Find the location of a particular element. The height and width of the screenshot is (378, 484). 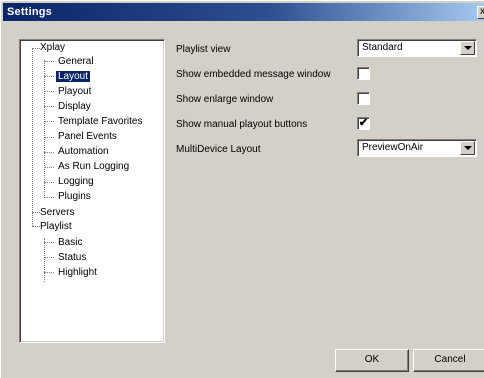

tree-item-label: Plugins is located at coordinates (74, 196).